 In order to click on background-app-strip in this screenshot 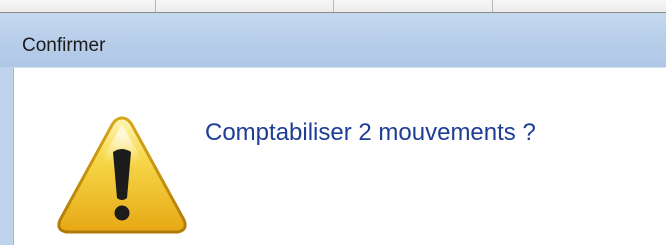, I will do `click(333, 6)`.